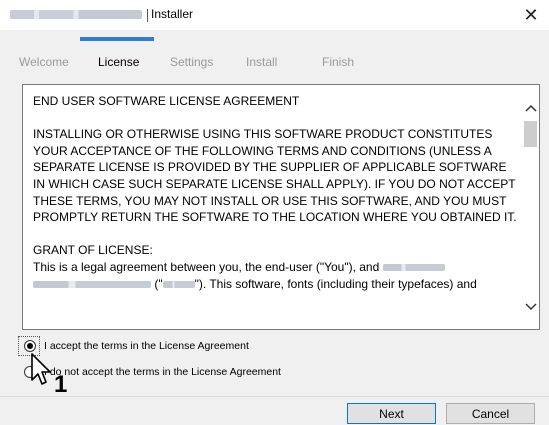  What do you see at coordinates (530, 134) in the screenshot?
I see `scroll-thumb` at bounding box center [530, 134].